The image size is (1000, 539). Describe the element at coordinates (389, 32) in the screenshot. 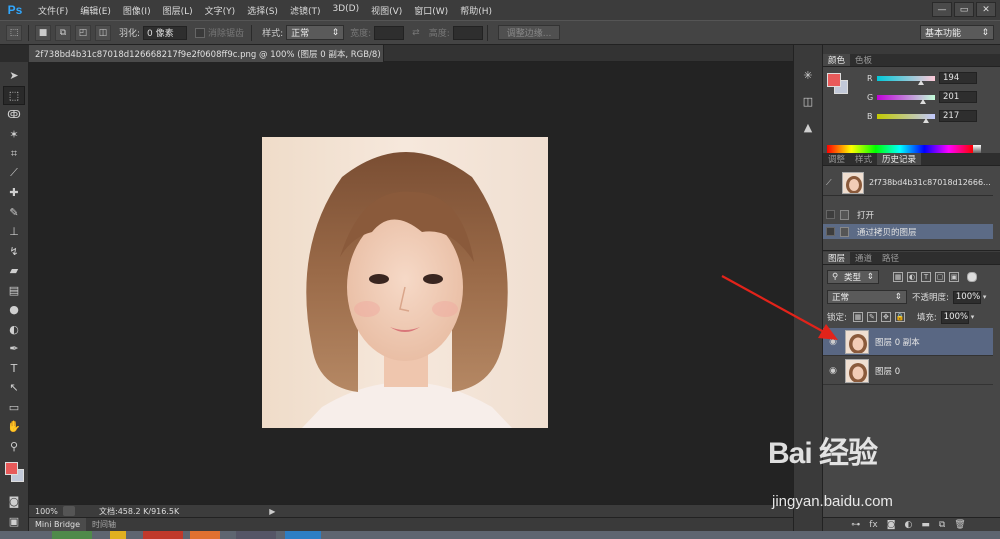

I see `width-input` at that location.